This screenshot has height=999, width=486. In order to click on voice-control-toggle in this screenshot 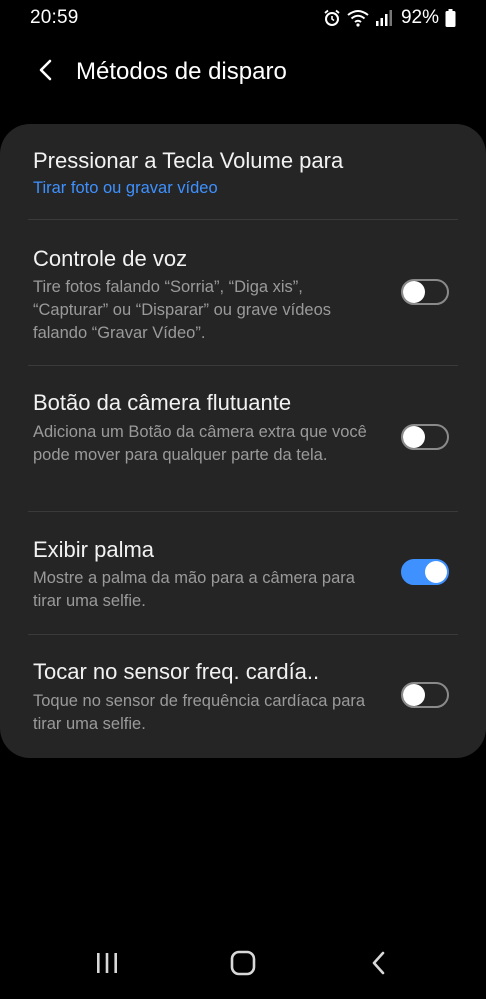, I will do `click(425, 292)`.